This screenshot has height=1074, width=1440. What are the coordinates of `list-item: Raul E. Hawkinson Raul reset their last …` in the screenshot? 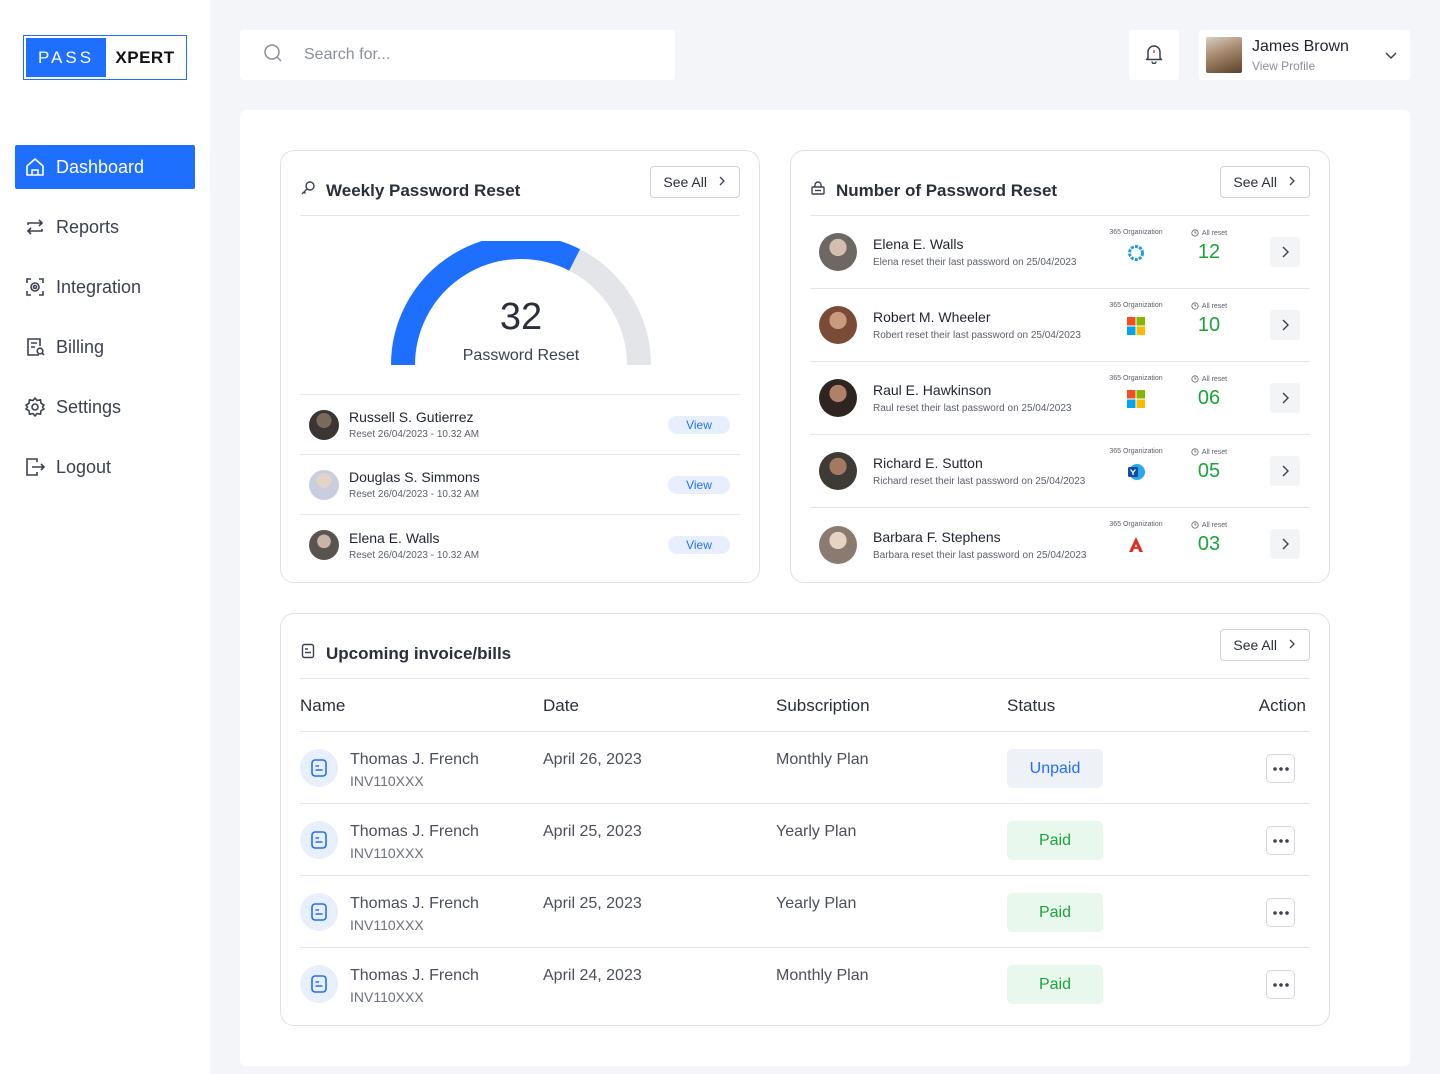 It's located at (1060, 398).